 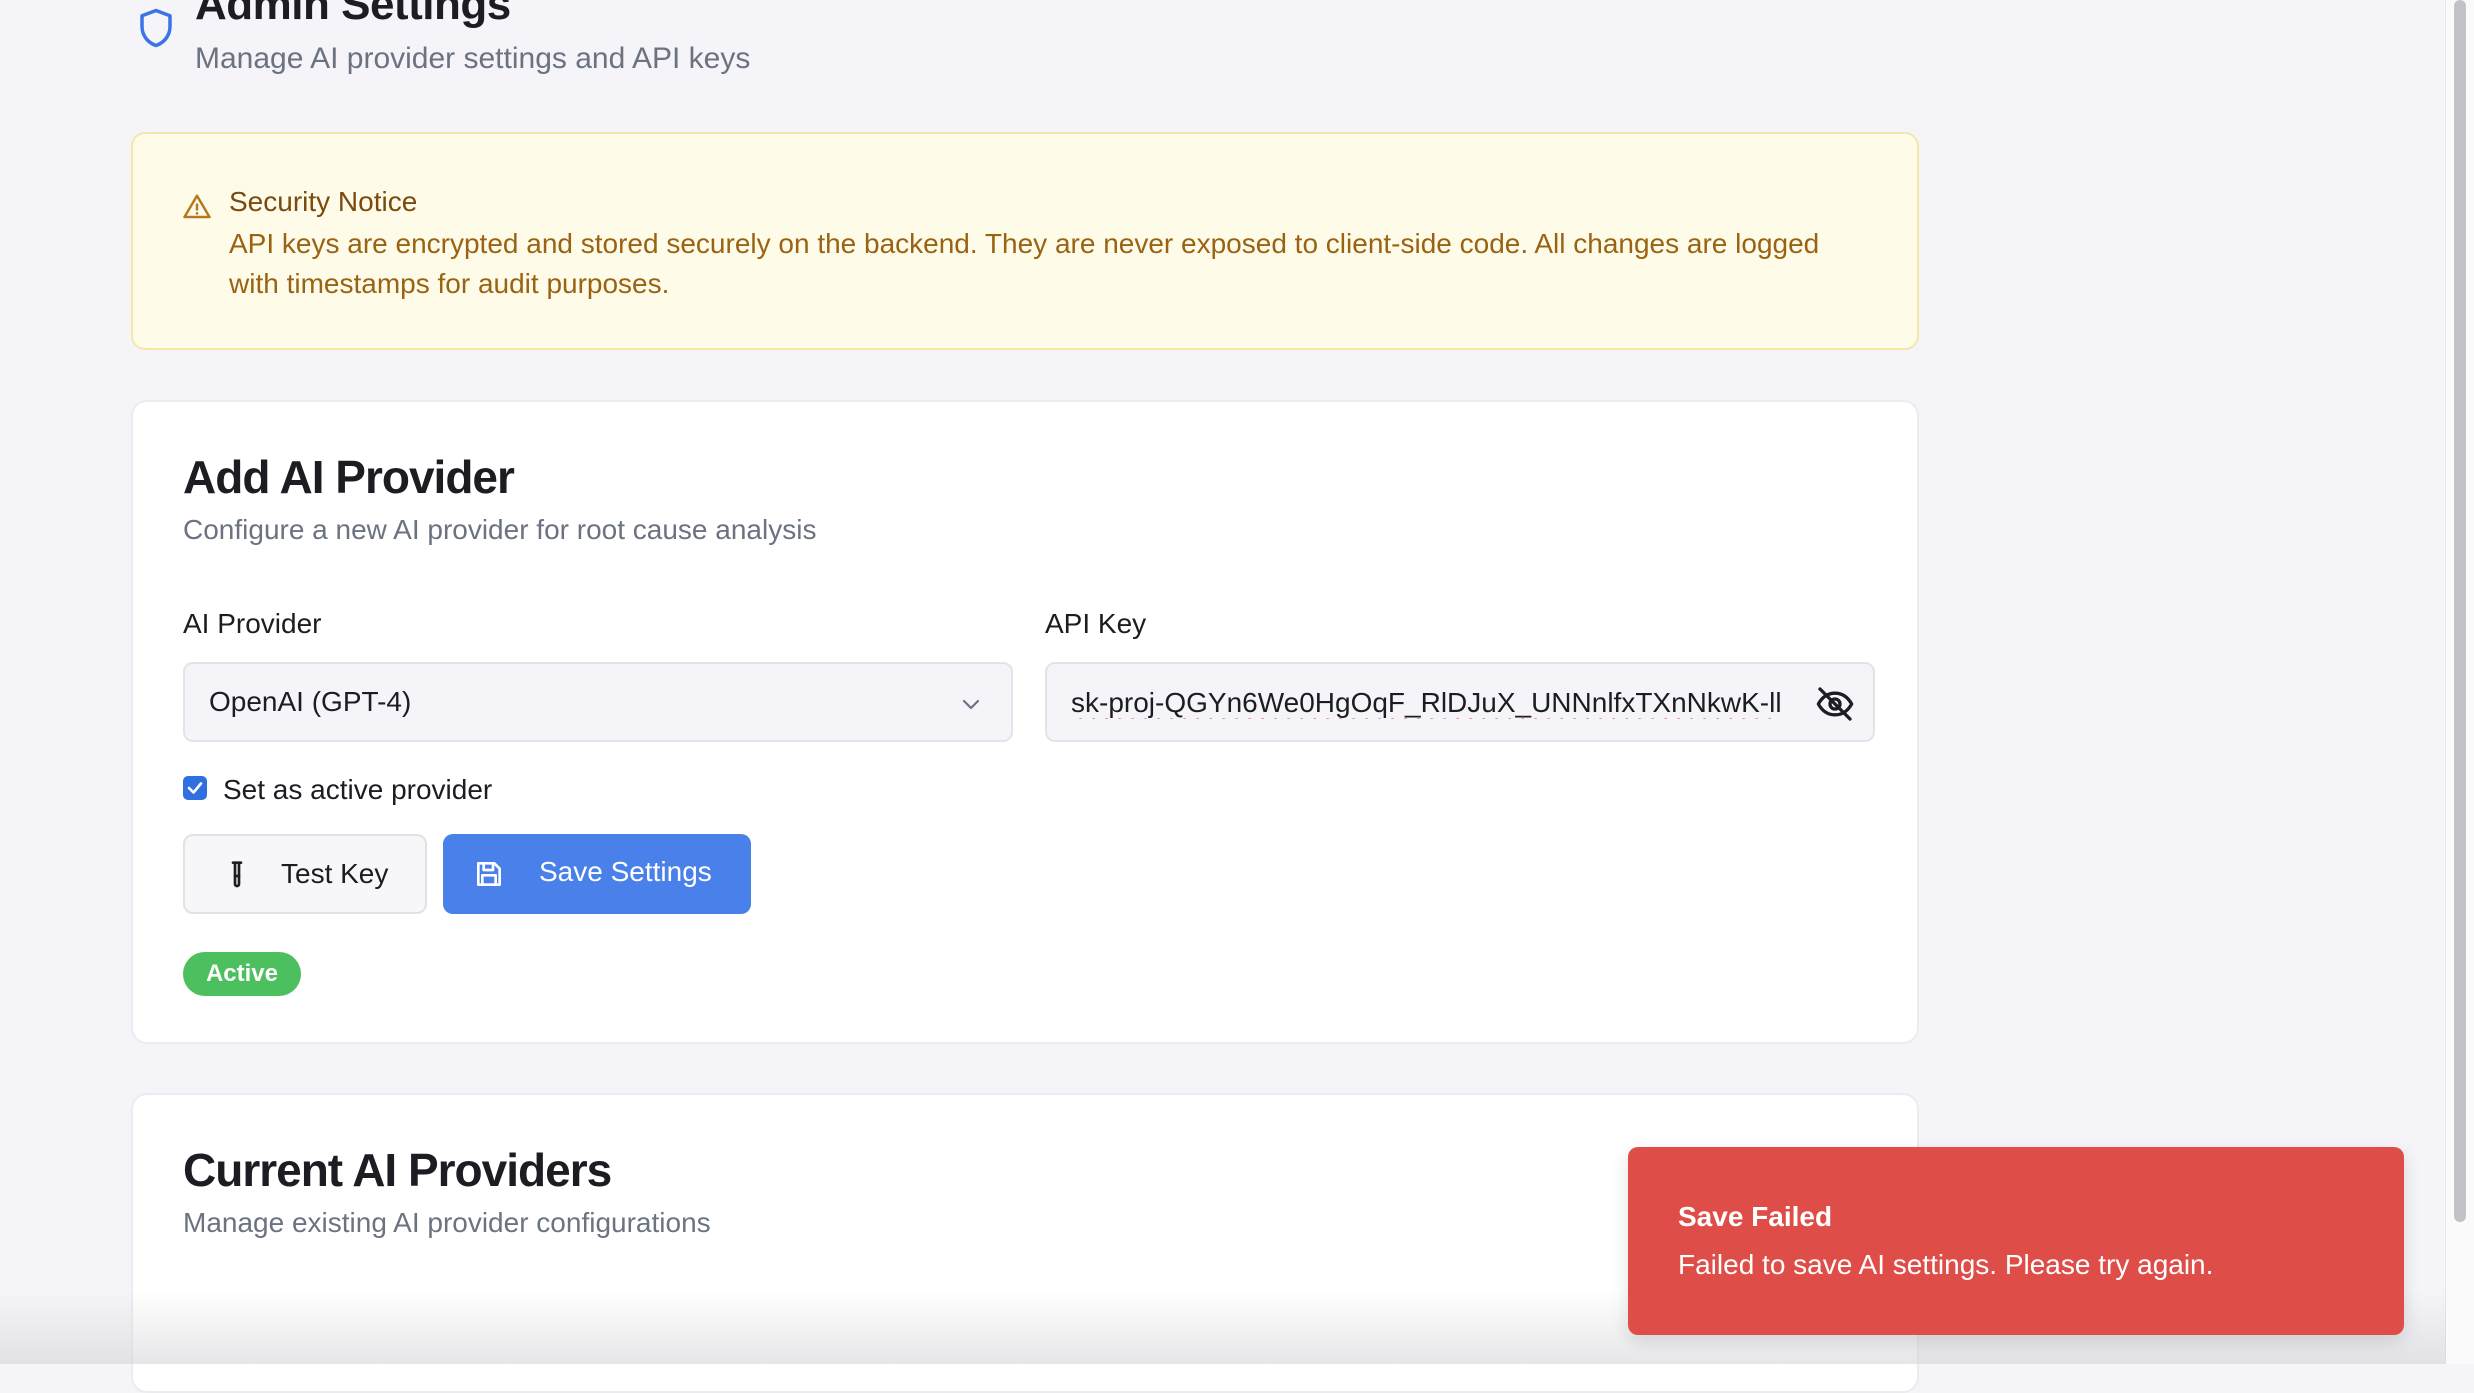 What do you see at coordinates (1835, 704) in the screenshot?
I see `eye-off-icon` at bounding box center [1835, 704].